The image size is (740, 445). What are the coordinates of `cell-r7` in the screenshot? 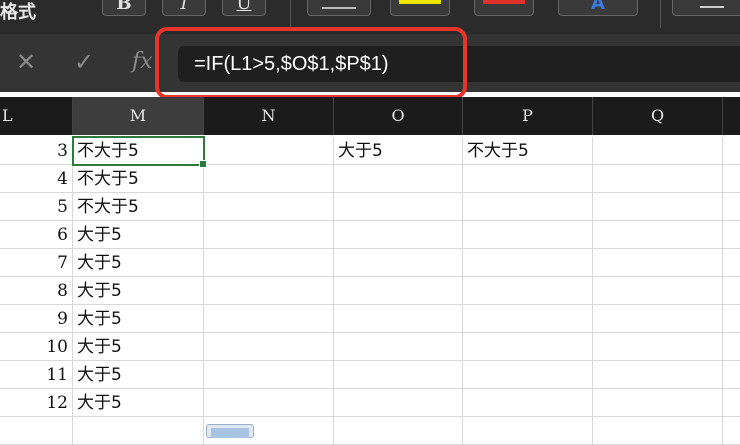 It's located at (731, 263).